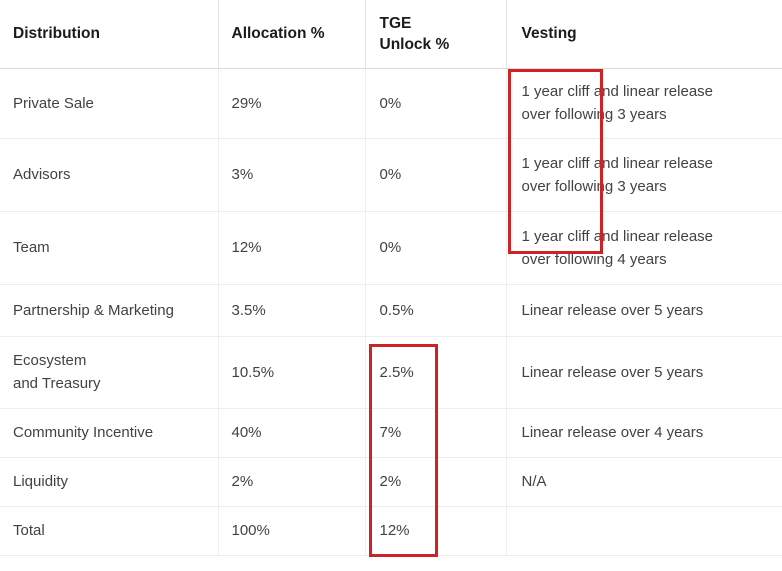  What do you see at coordinates (292, 175) in the screenshot?
I see `cell-allocation: 3%` at bounding box center [292, 175].